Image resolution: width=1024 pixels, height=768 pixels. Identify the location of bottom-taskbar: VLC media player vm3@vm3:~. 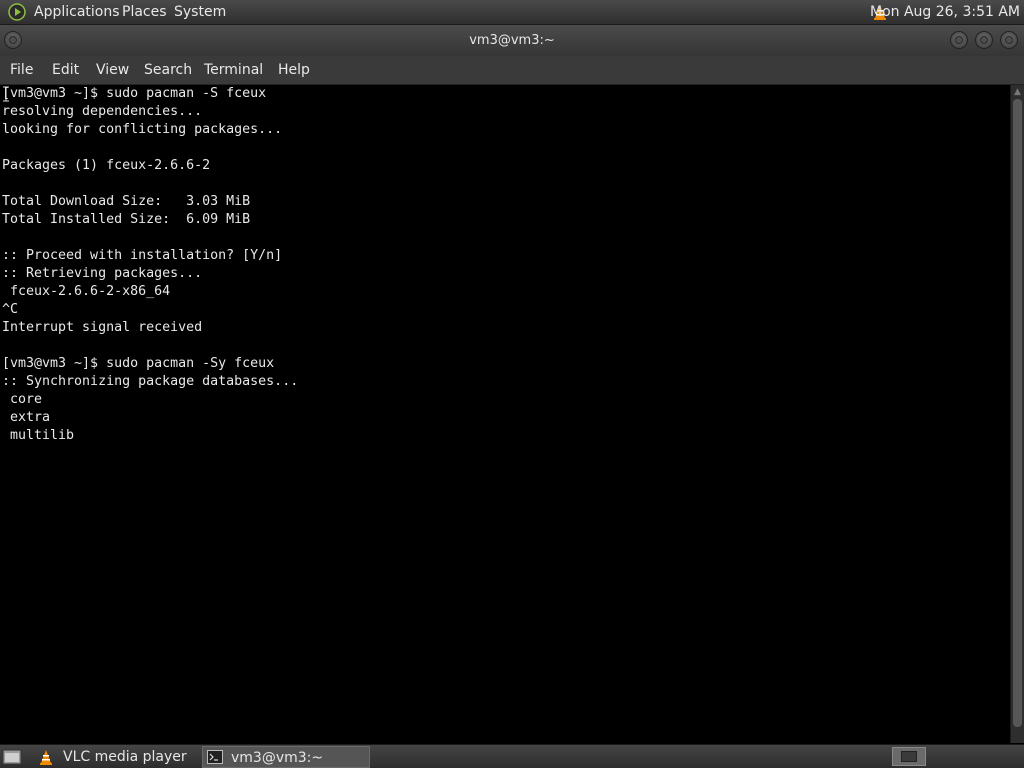
(512, 756).